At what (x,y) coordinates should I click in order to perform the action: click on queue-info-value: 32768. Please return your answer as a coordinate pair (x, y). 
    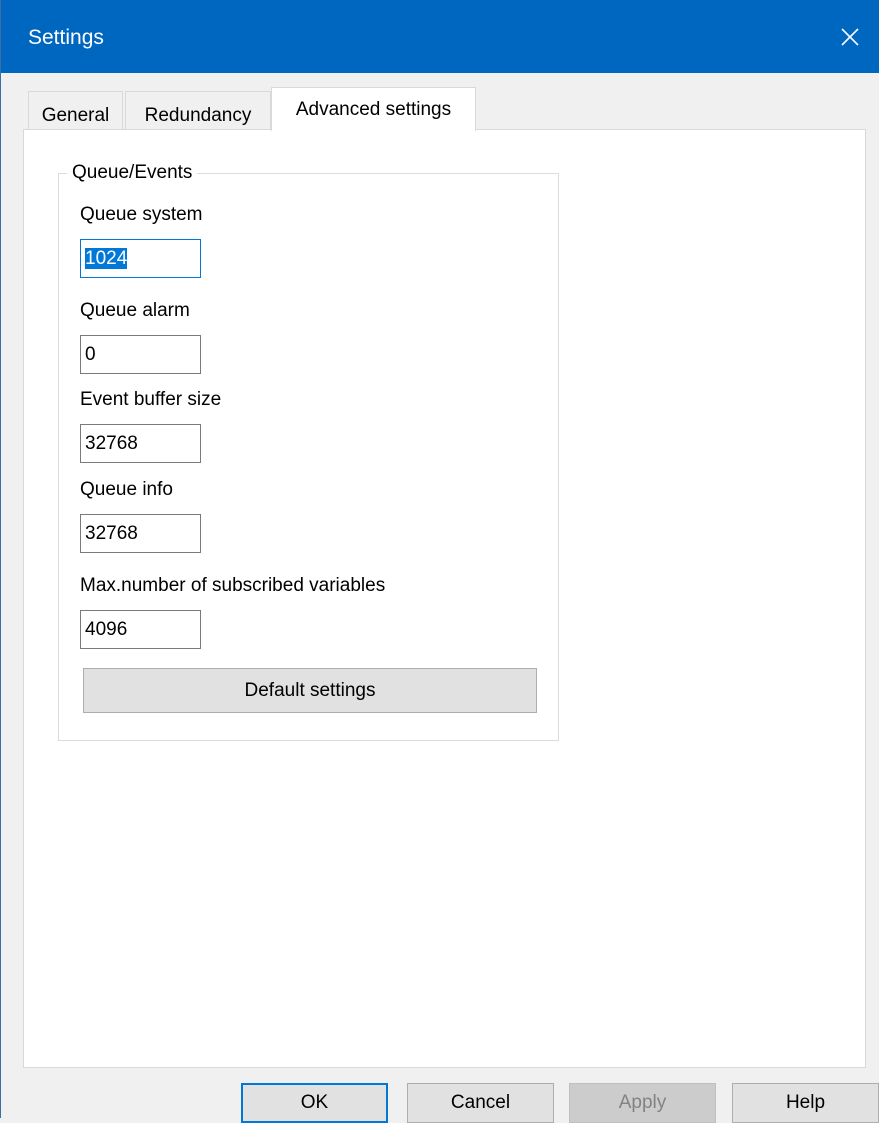
    Looking at the image, I should click on (111, 533).